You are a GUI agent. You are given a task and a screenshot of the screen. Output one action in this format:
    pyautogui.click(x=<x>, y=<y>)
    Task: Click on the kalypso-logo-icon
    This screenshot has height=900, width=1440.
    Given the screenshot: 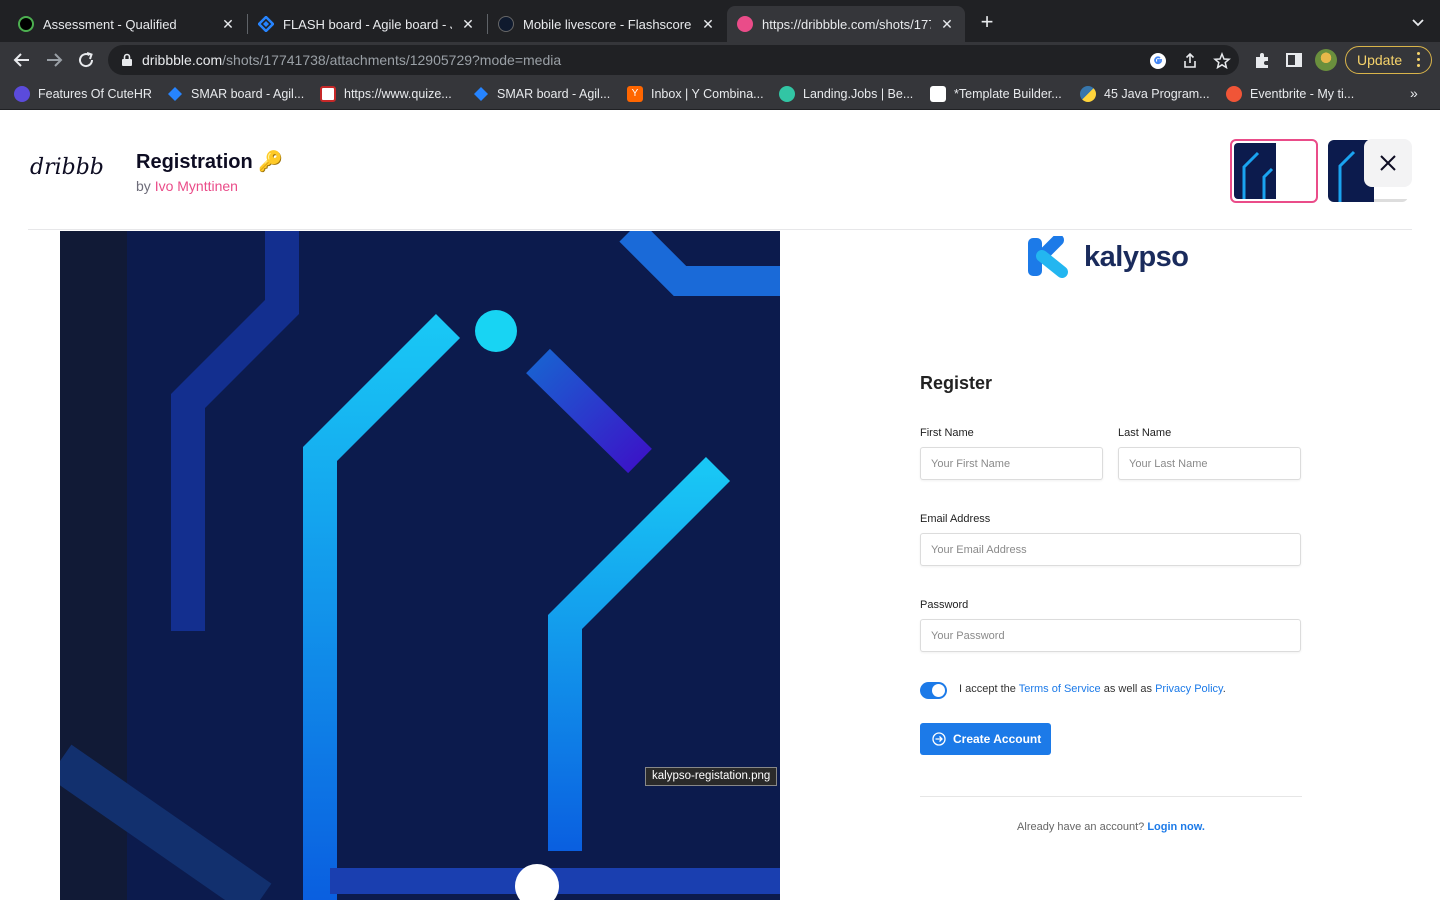 What is the action you would take?
    pyautogui.click(x=1048, y=257)
    